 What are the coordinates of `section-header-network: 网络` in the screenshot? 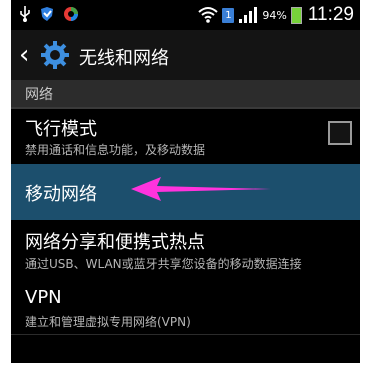 It's located at (185, 94).